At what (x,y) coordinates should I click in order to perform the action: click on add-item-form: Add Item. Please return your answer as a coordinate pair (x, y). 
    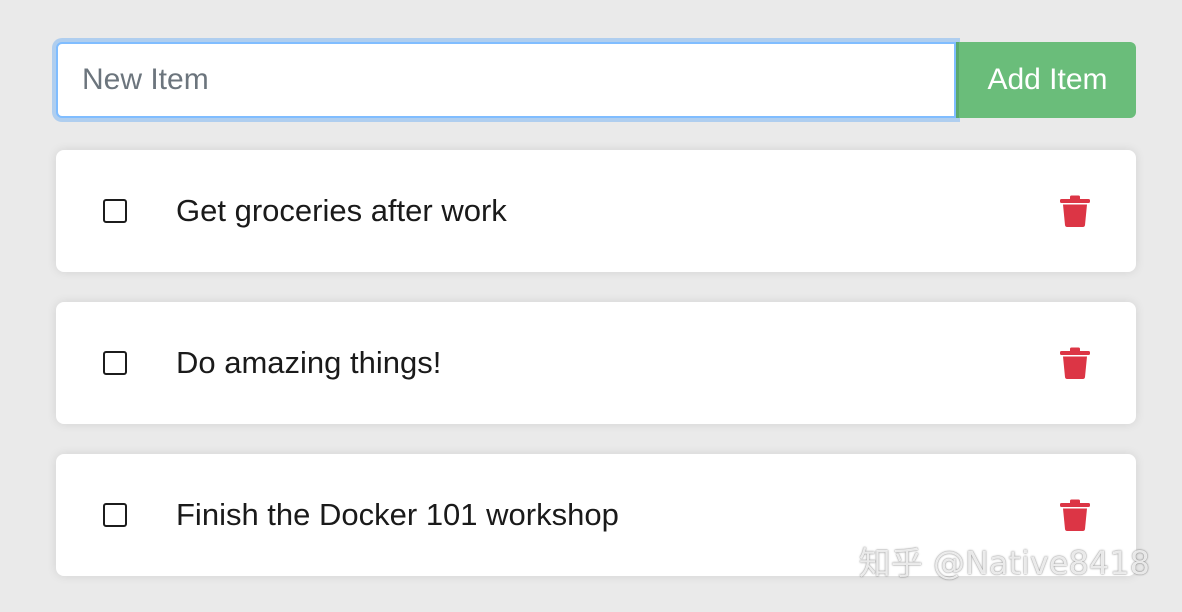
    Looking at the image, I should click on (596, 80).